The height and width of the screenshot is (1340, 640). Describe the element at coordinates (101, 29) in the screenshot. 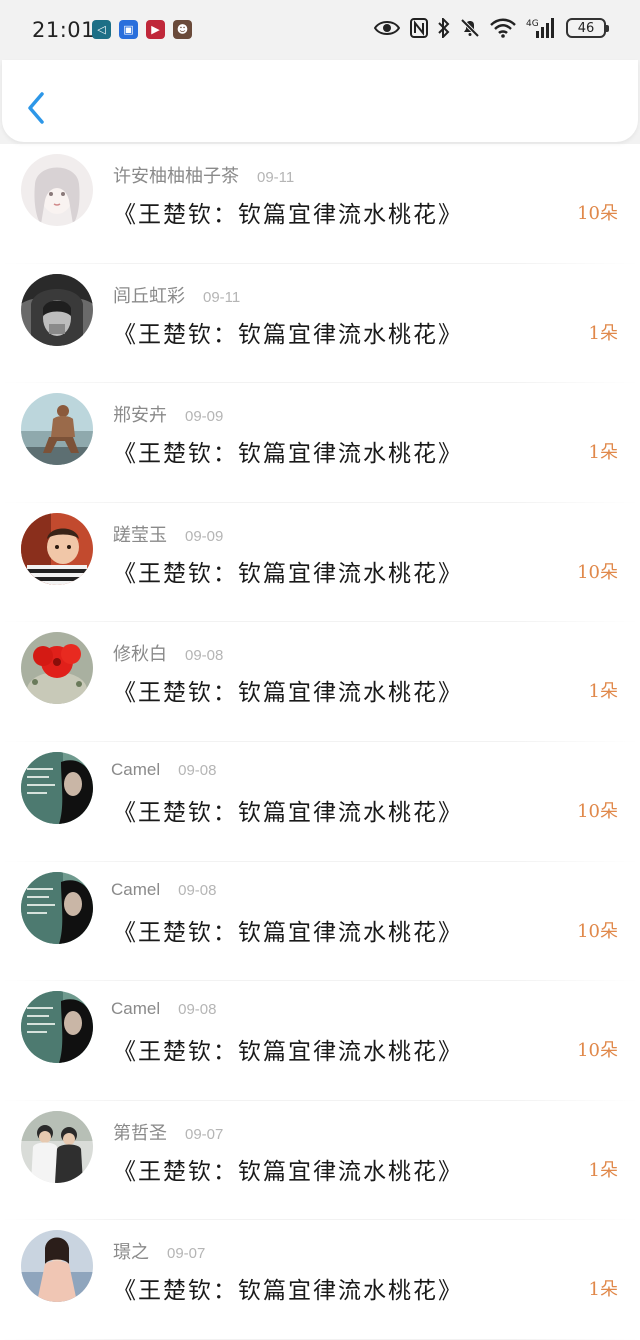

I see `app-notification-icon: ◁` at that location.